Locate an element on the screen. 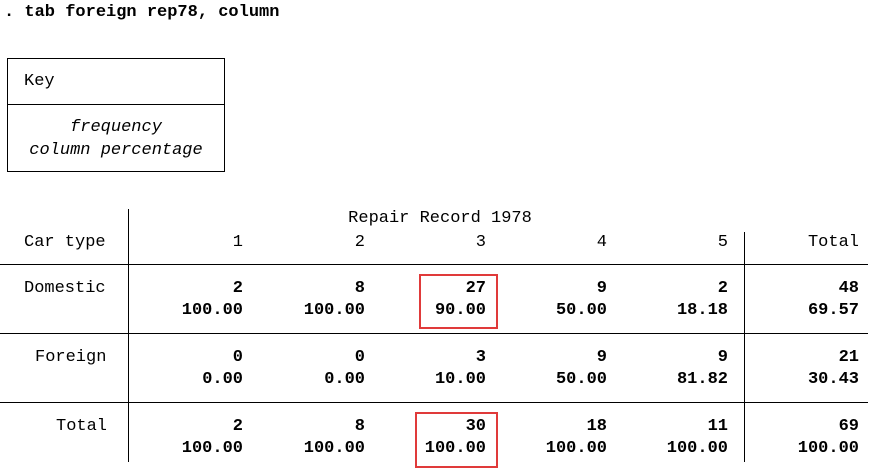  key-box: Key frequency column percentage is located at coordinates (116, 115).